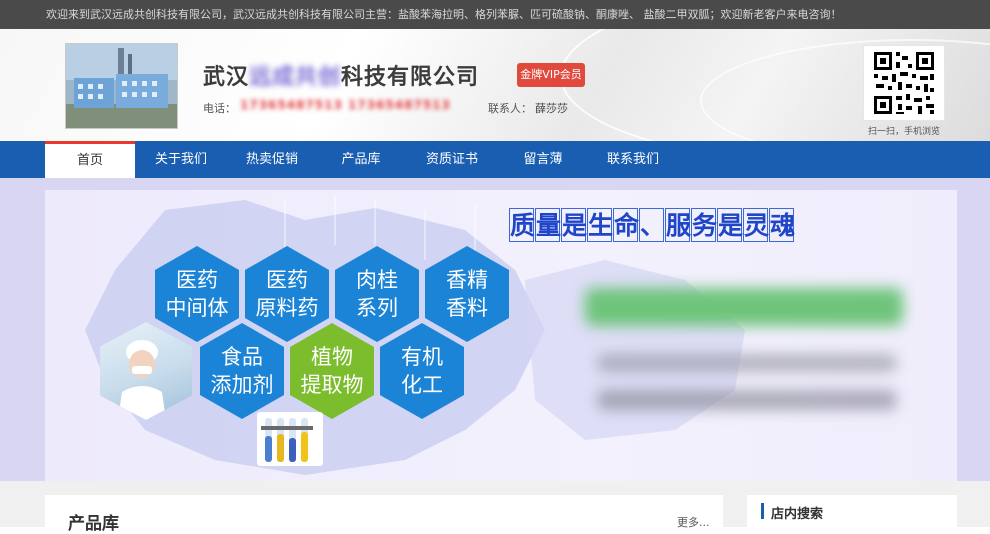  What do you see at coordinates (756, 225) in the screenshot?
I see `slogan-char: 灵` at bounding box center [756, 225].